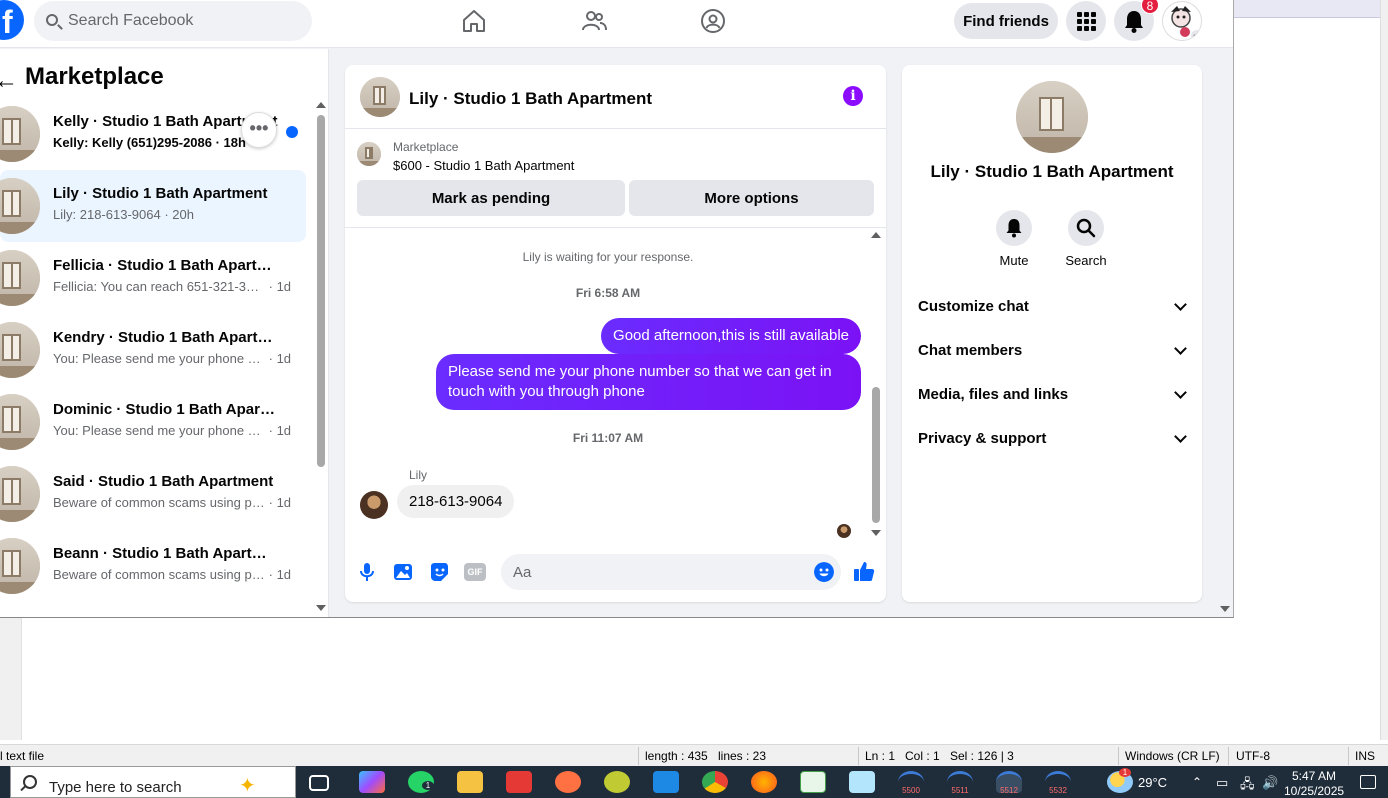  I want to click on gif-icon: GIF, so click(475, 572).